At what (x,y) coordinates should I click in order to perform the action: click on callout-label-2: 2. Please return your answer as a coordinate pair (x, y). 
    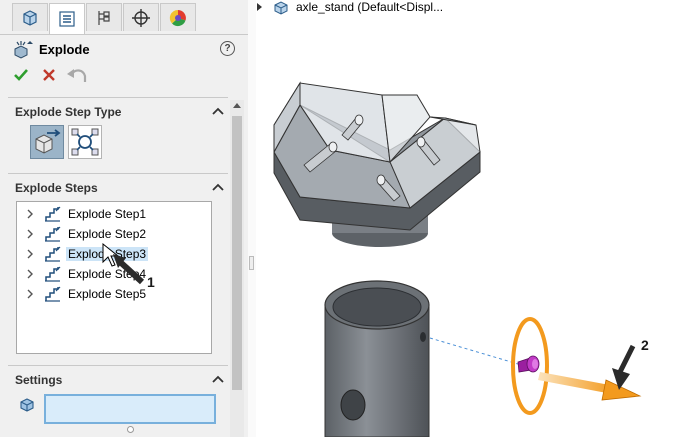
    Looking at the image, I should click on (645, 345).